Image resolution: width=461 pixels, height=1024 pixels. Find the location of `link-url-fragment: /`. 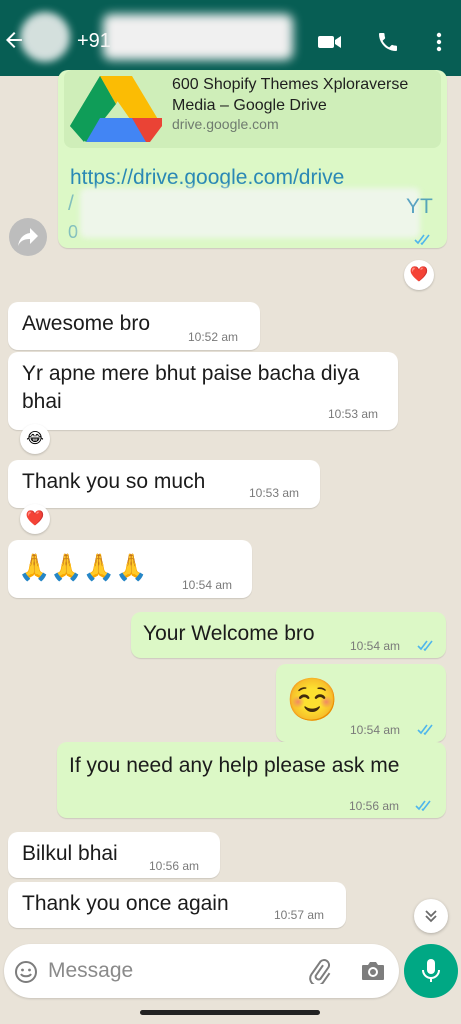

link-url-fragment: / is located at coordinates (71, 203).